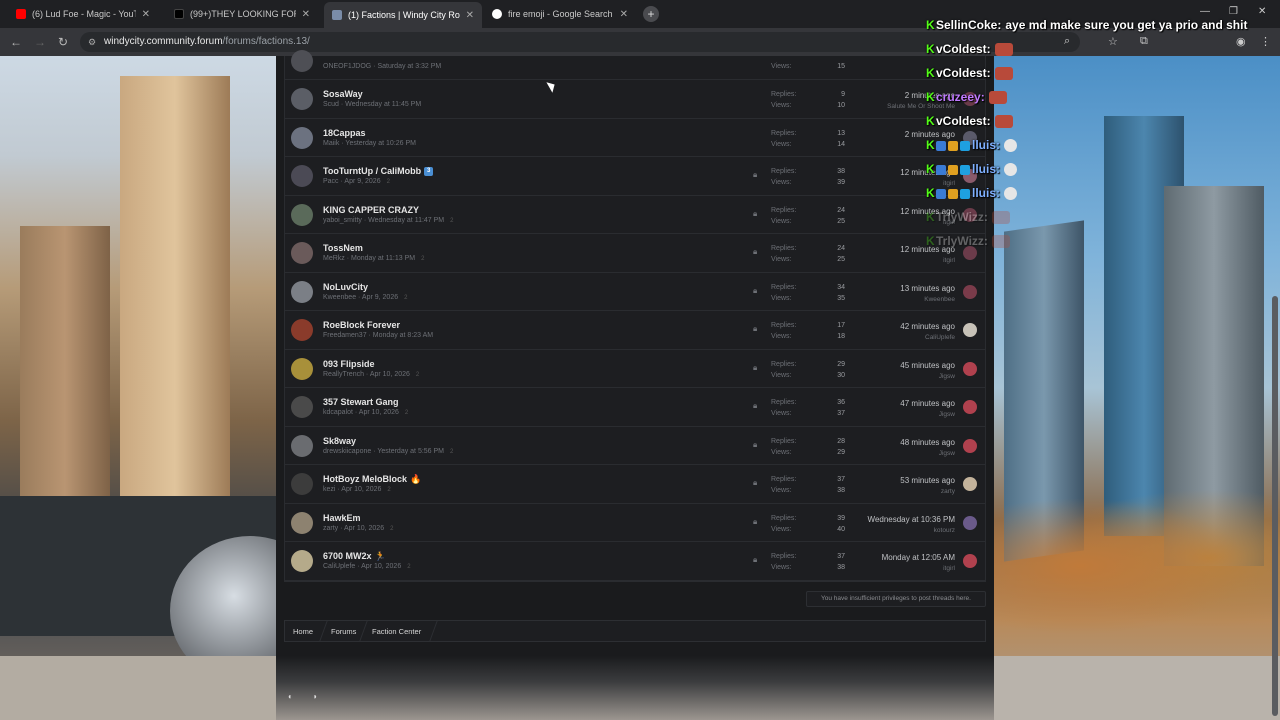  What do you see at coordinates (362, 566) in the screenshot?
I see `thread-author-date: CaliUplefe · Apr 10, 2026` at bounding box center [362, 566].